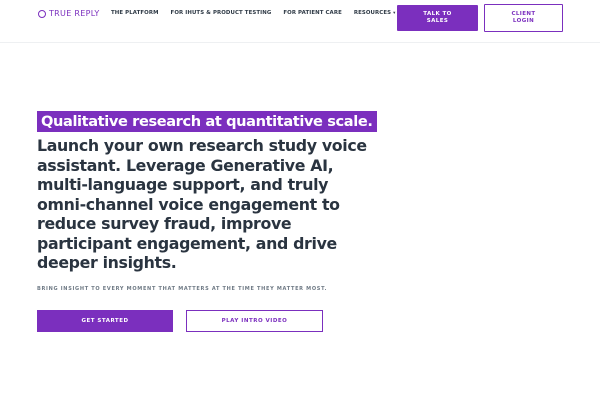 The width and height of the screenshot is (600, 400). I want to click on nav-item-the-platform: THE PLATFORM, so click(135, 13).